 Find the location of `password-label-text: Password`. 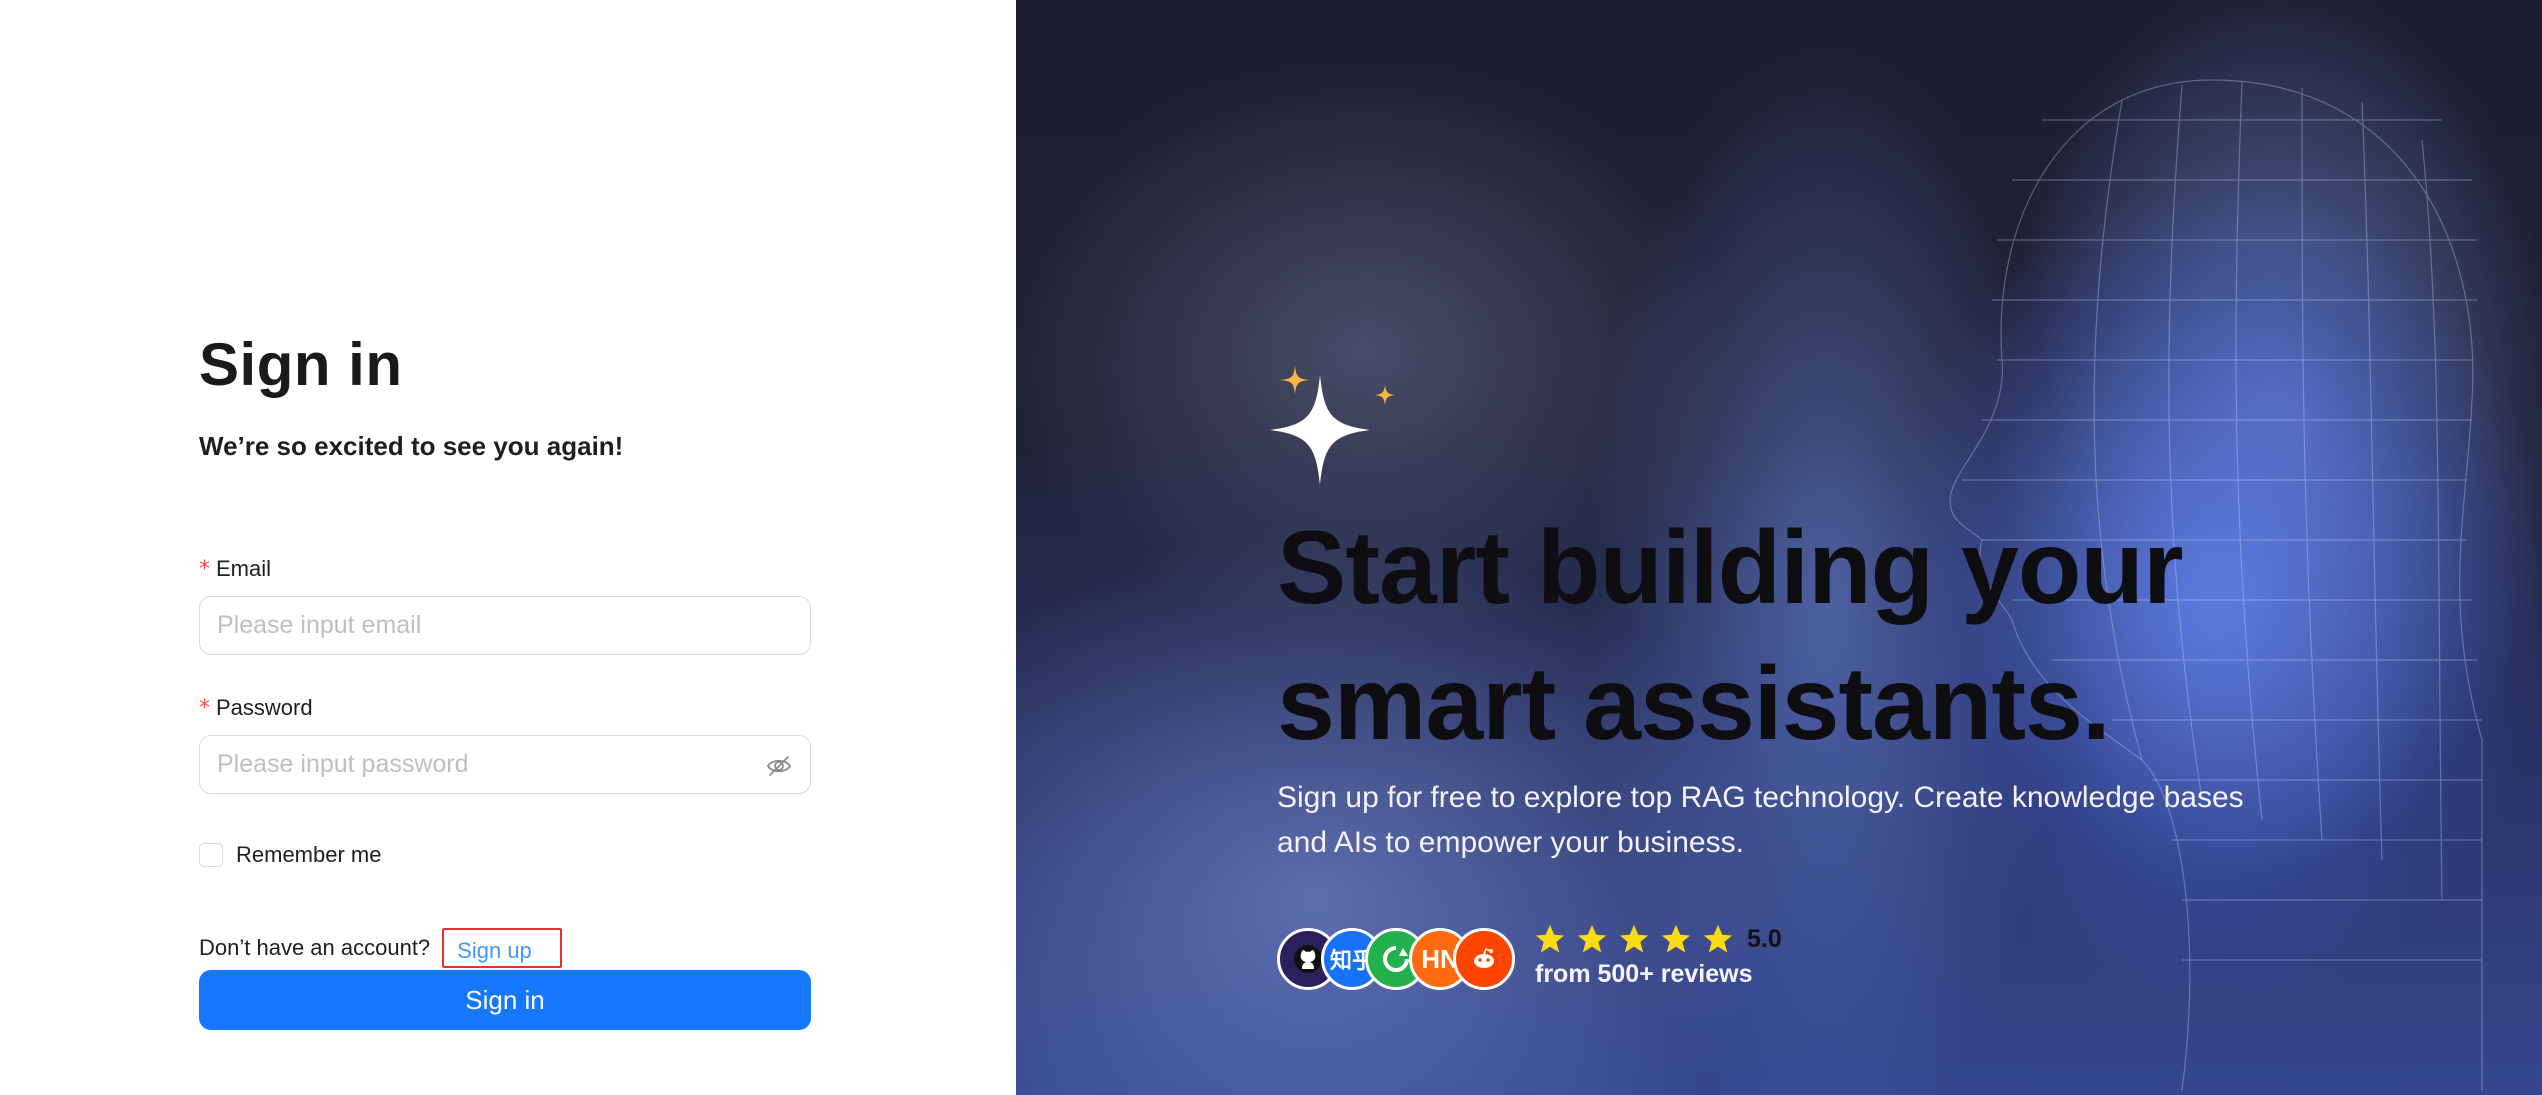

password-label-text: Password is located at coordinates (264, 707).